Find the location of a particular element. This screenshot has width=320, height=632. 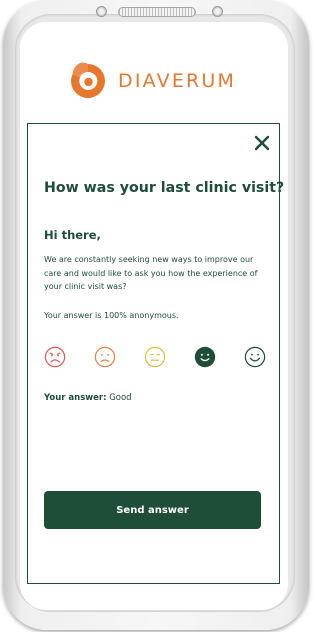

anonymity-note: Your answer is 100% anonymous. is located at coordinates (111, 315).